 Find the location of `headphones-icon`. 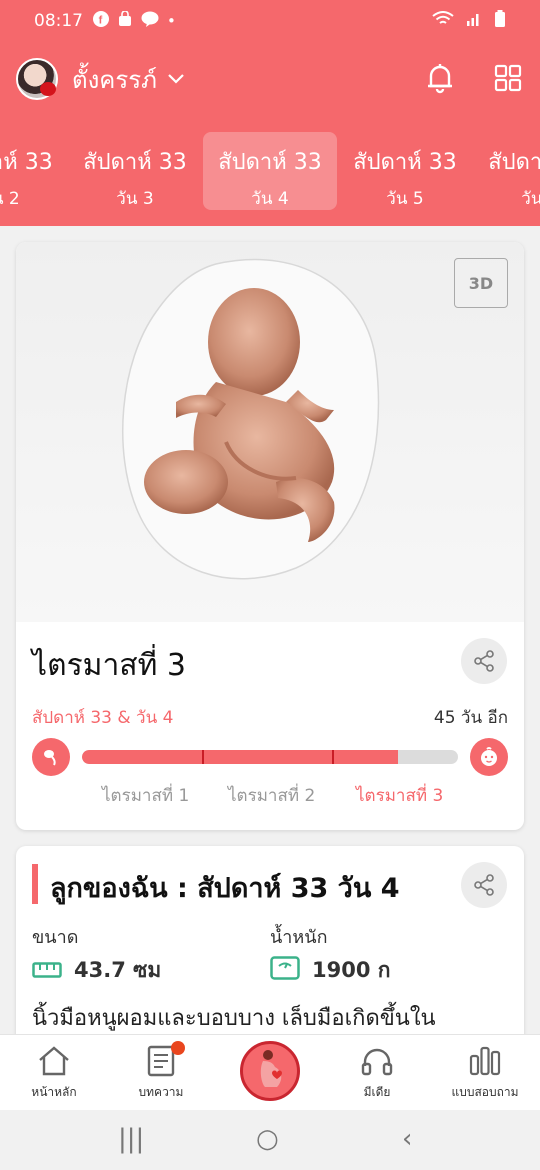

headphones-icon is located at coordinates (377, 1061).